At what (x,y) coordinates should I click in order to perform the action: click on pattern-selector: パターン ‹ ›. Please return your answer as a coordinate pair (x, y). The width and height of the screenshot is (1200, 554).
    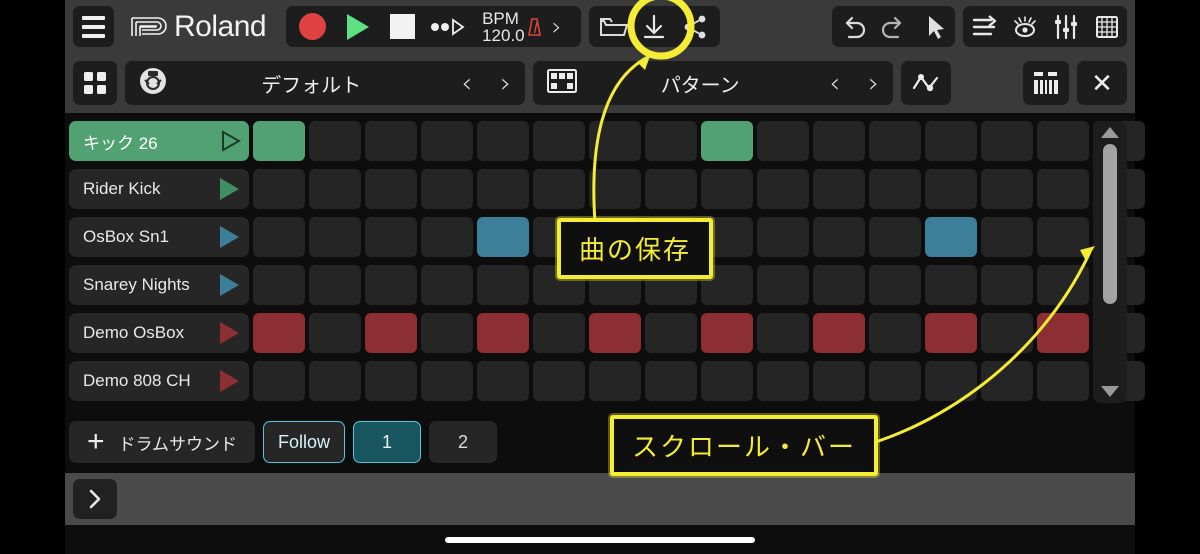
    Looking at the image, I should click on (713, 83).